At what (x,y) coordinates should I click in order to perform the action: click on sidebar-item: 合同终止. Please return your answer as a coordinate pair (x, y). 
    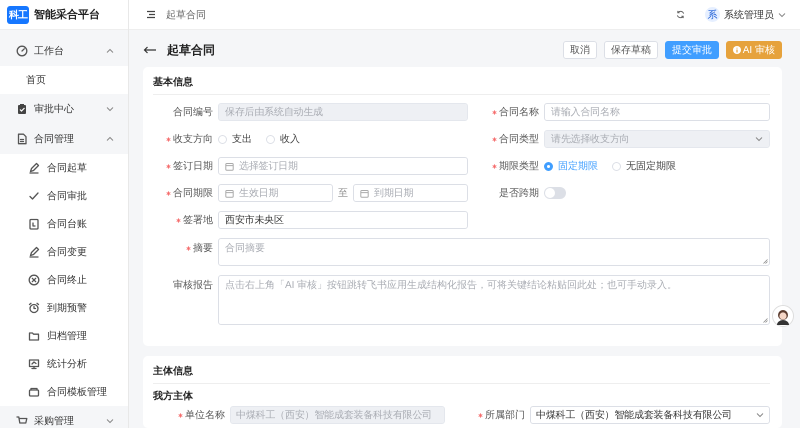
    Looking at the image, I should click on (64, 280).